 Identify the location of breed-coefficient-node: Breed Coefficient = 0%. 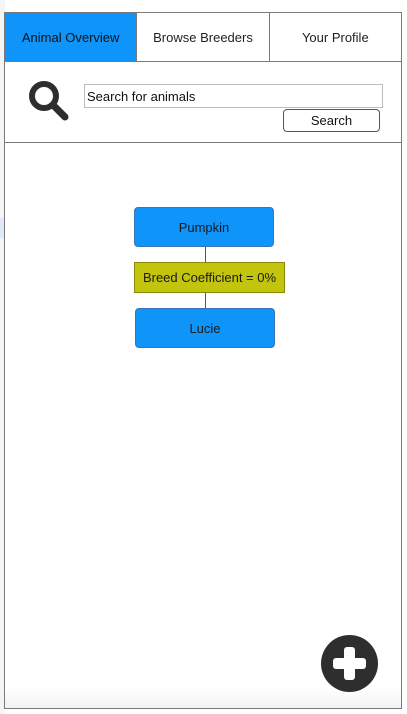
(209, 277).